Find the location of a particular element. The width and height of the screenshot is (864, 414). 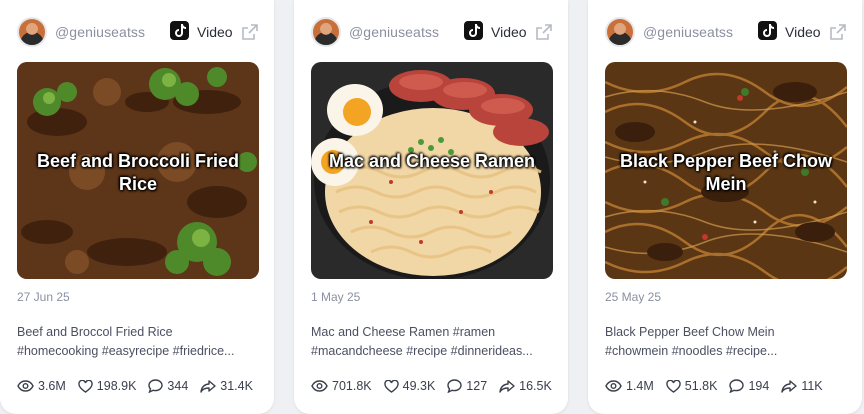

shares-stat: 16.5K is located at coordinates (525, 386).